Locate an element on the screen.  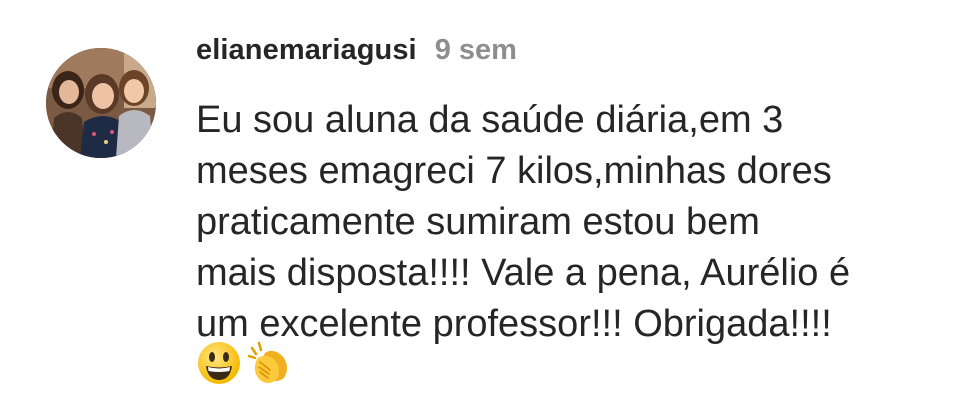
comment-line: meses emagreci 7 kilos,minhas dores is located at coordinates (514, 171).